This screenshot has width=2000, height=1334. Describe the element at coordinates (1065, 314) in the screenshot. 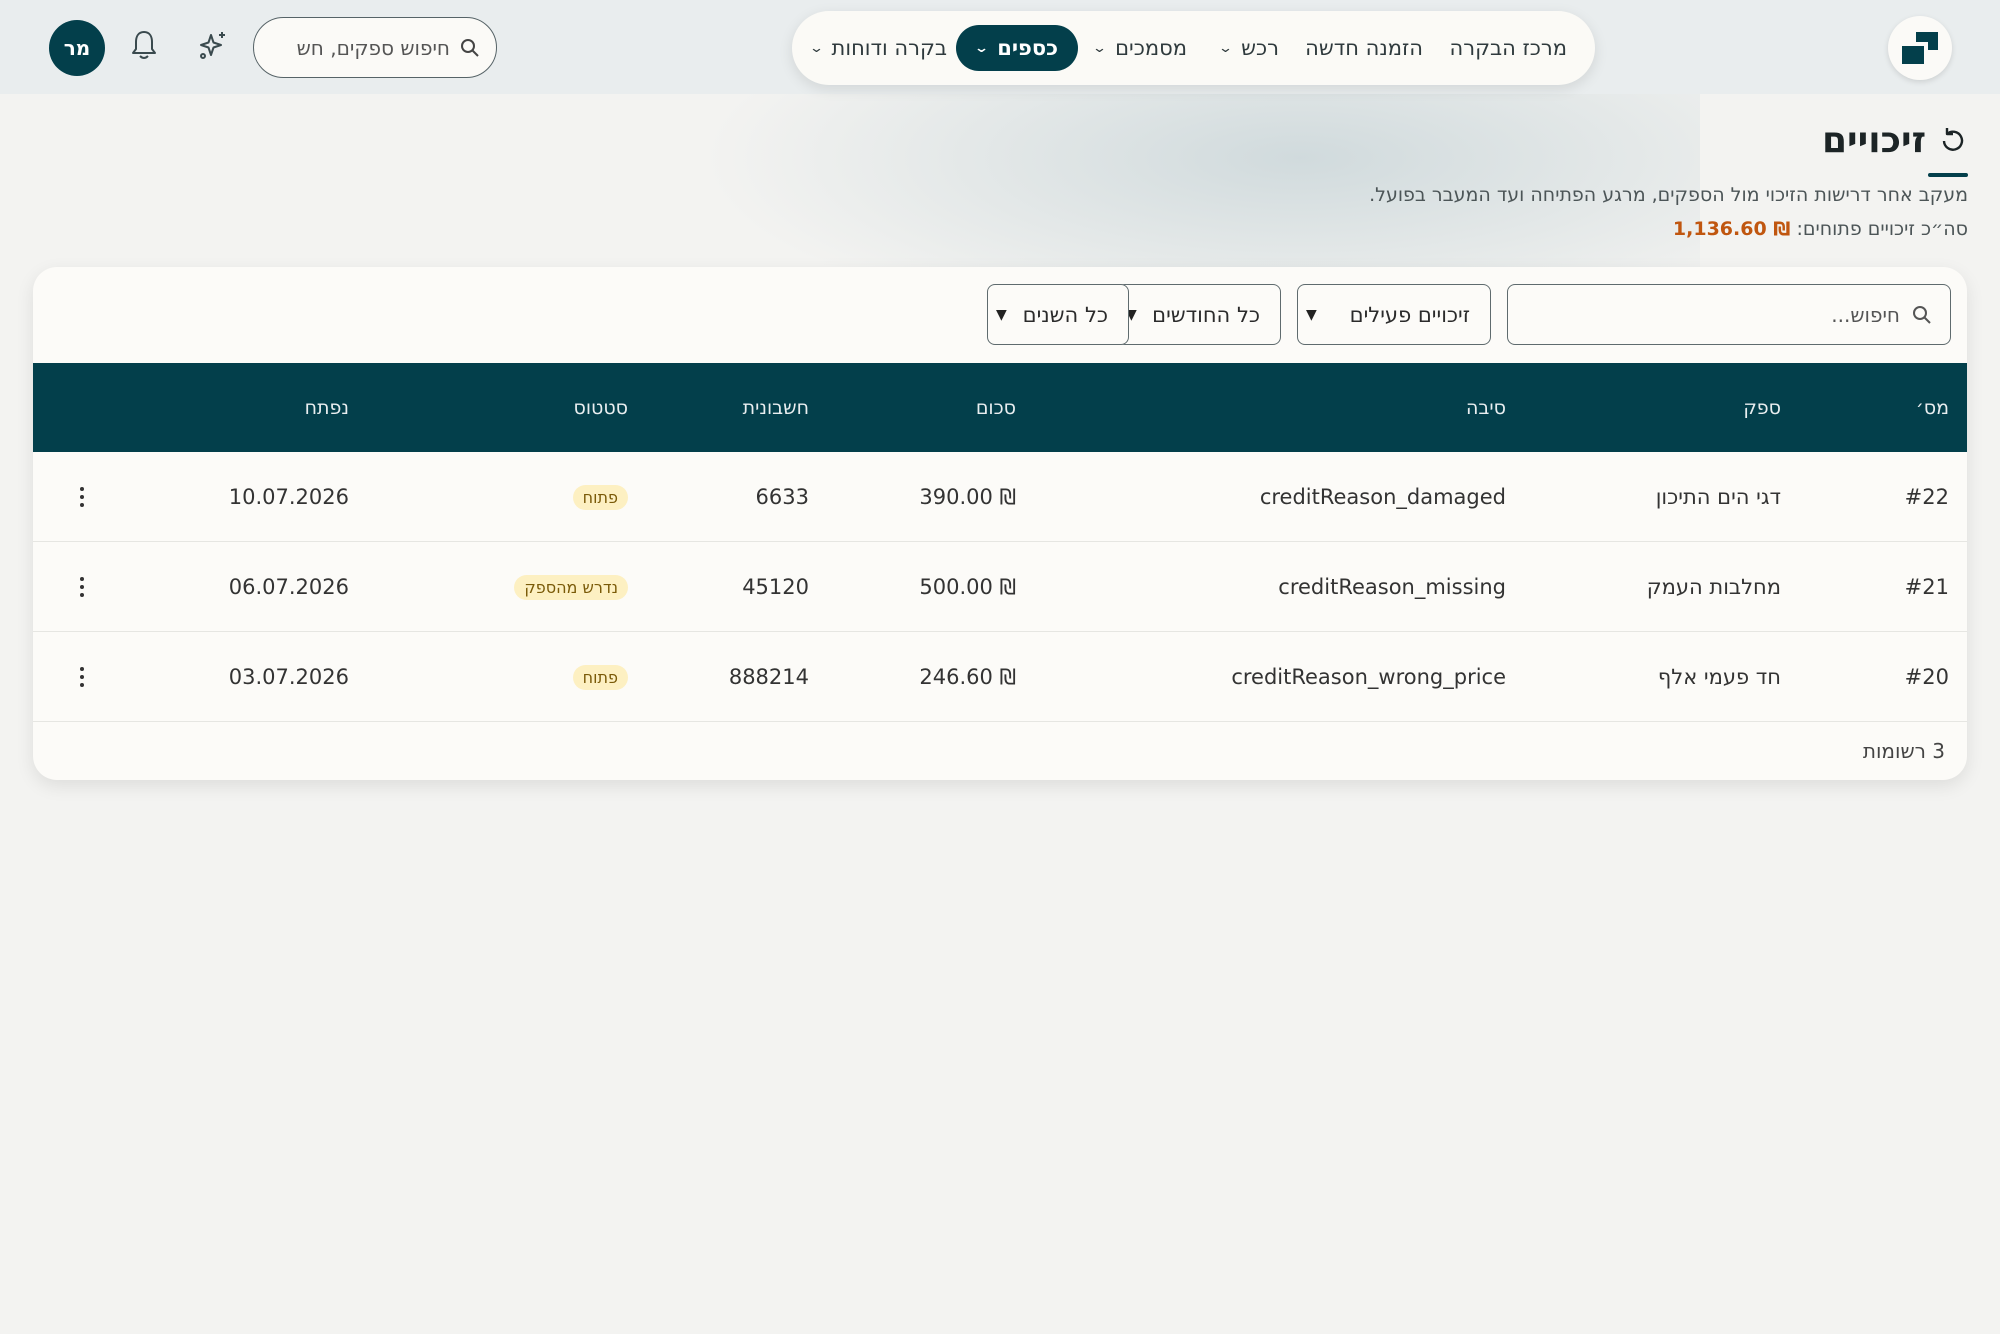

I see `year-filter-value: כל השנים` at that location.